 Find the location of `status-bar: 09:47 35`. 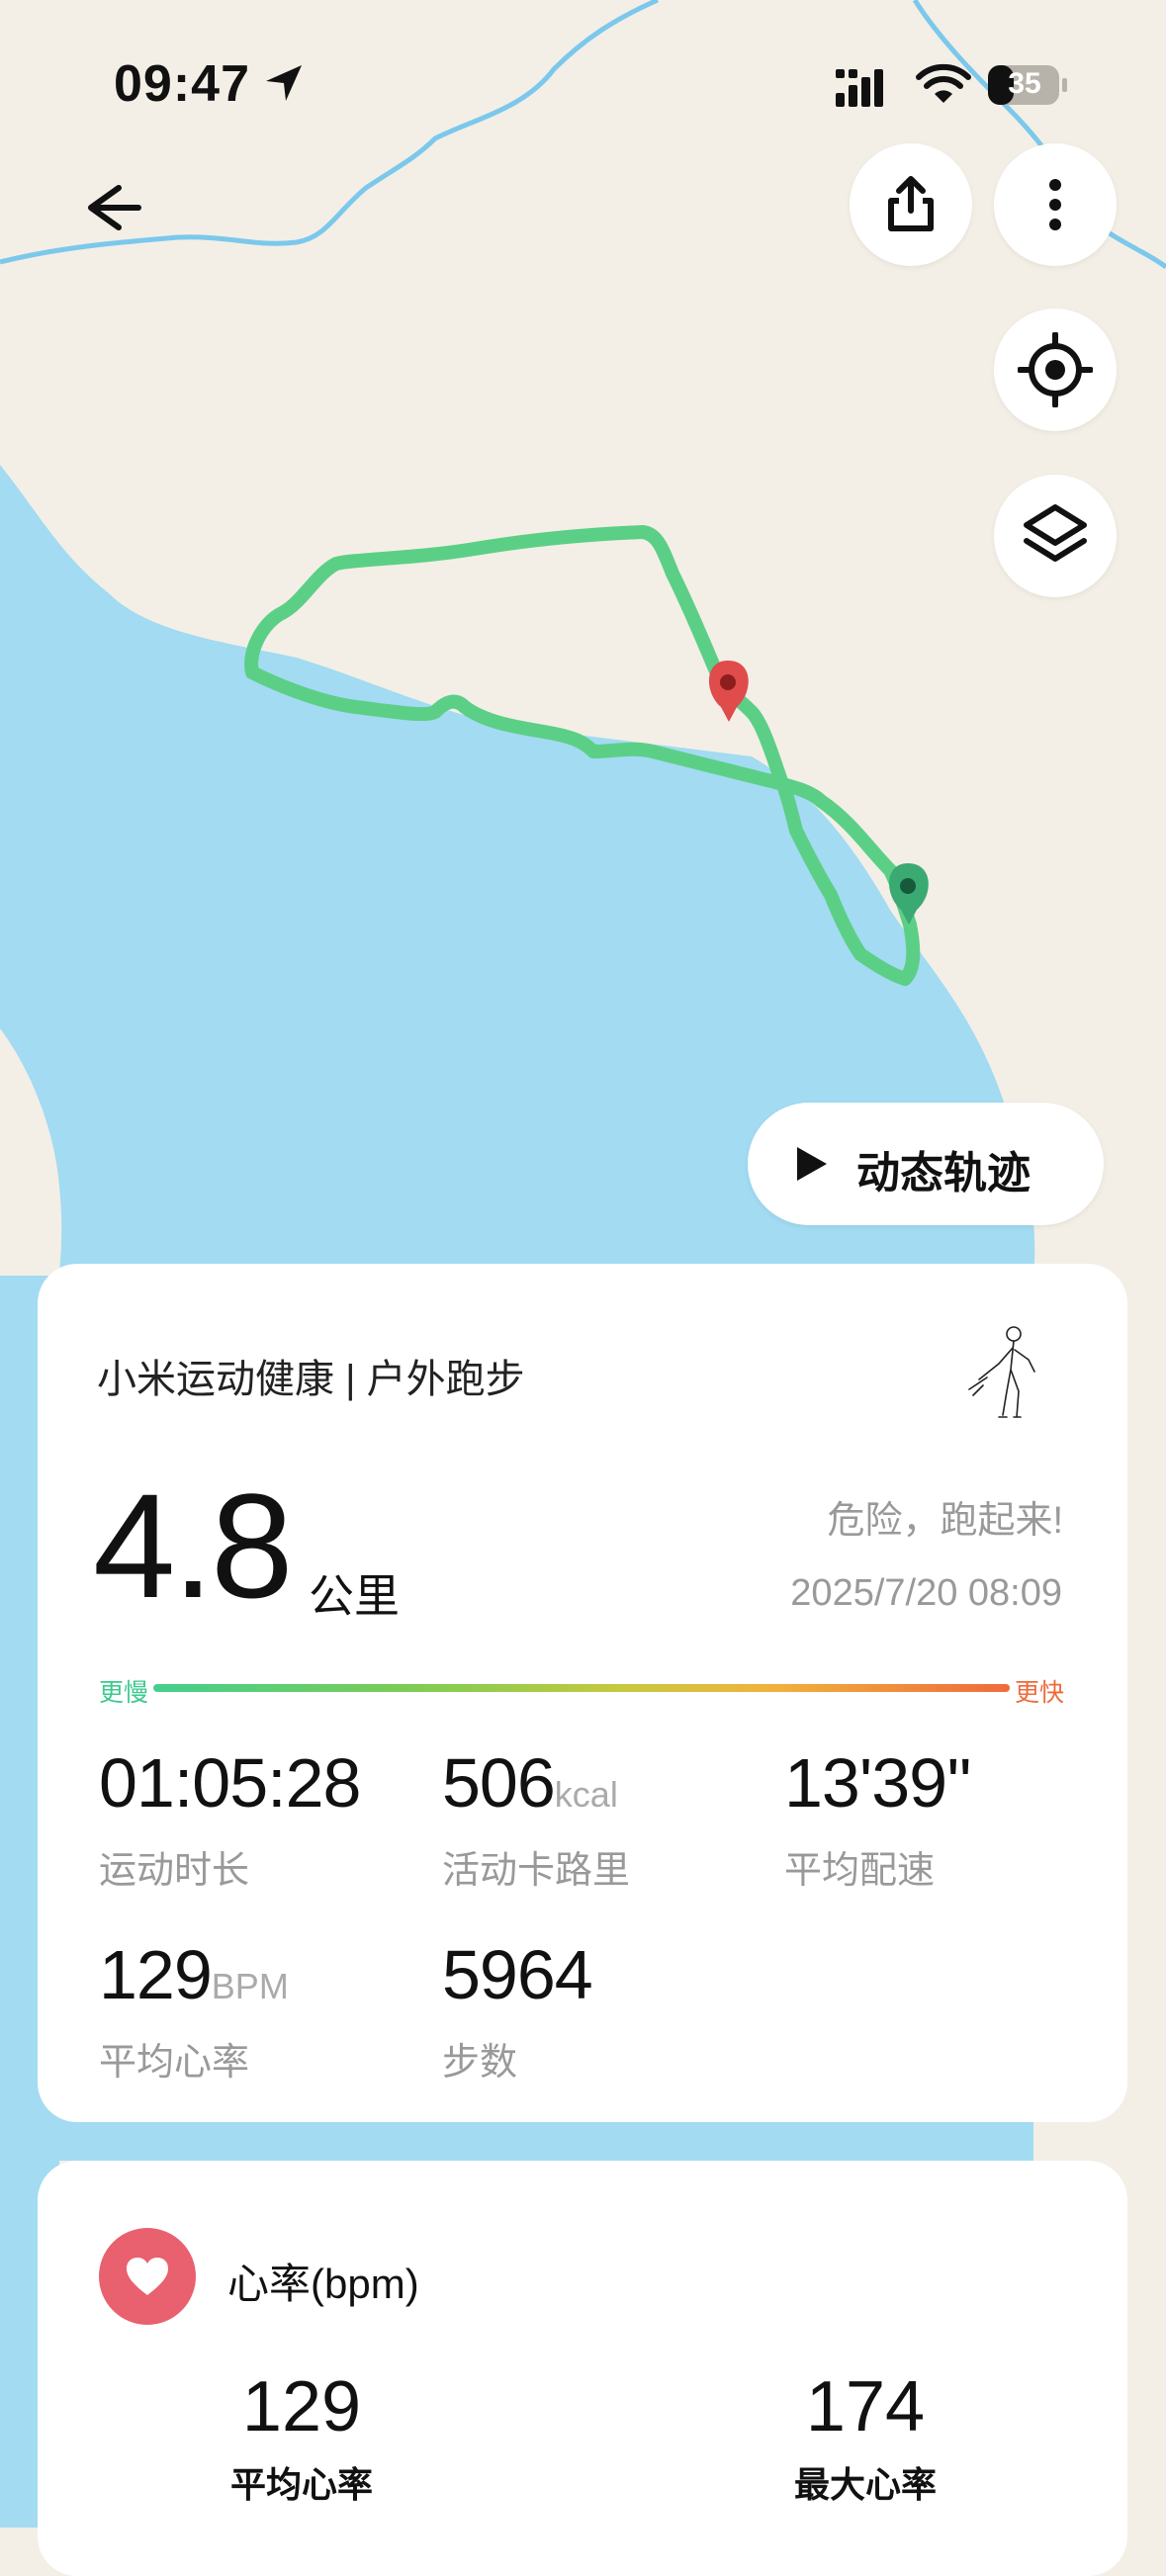

status-bar: 09:47 35 is located at coordinates (583, 84).